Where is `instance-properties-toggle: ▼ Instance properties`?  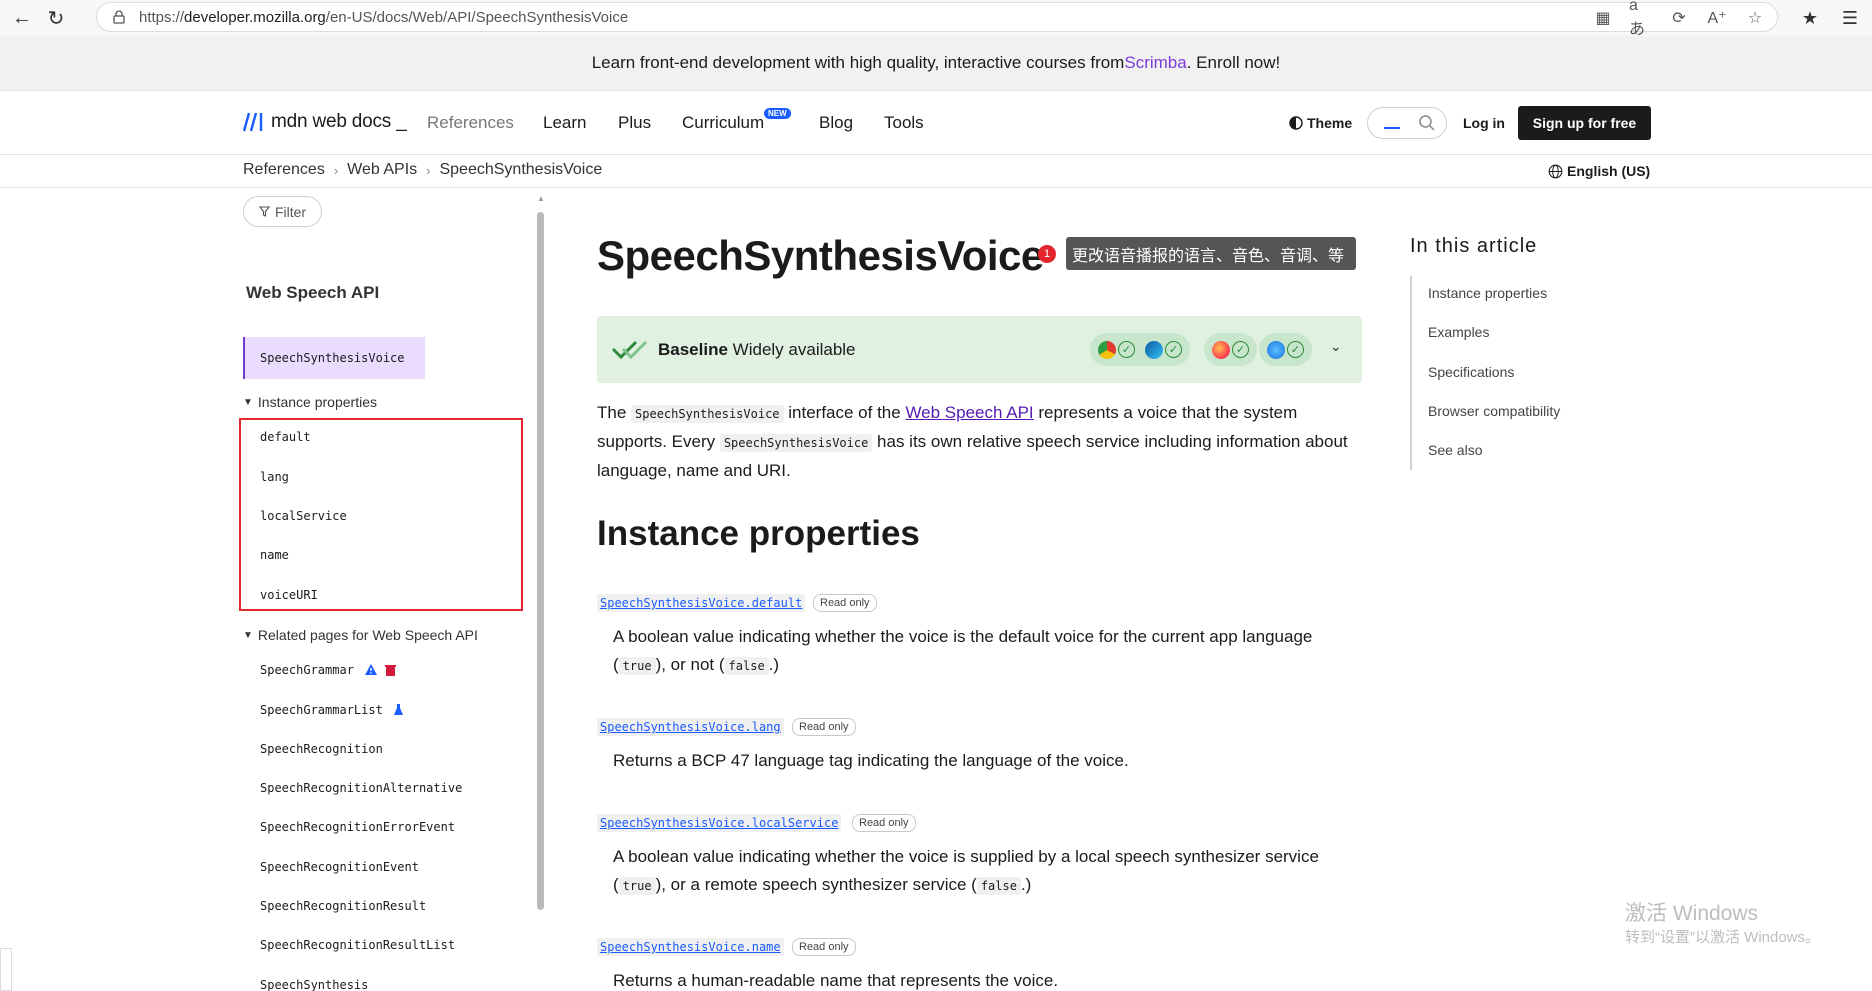
instance-properties-toggle: ▼ Instance properties is located at coordinates (310, 402).